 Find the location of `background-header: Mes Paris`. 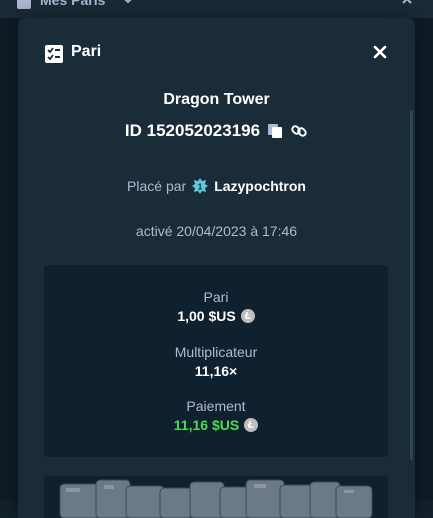

background-header: Mes Paris is located at coordinates (216, 9).